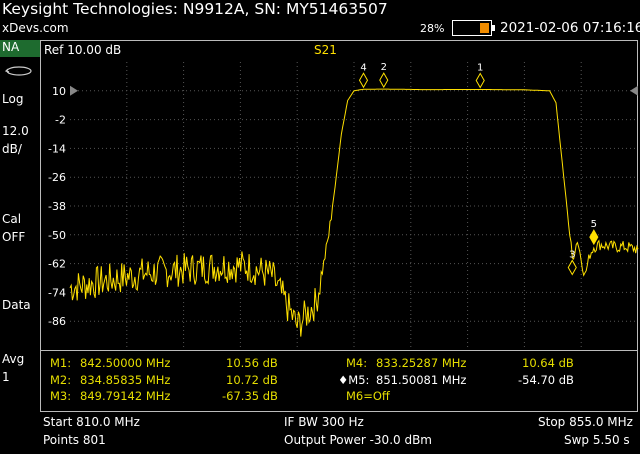 The image size is (640, 454). Describe the element at coordinates (597, 440) in the screenshot. I see `sweep-time: Swp 5.50 s` at that location.